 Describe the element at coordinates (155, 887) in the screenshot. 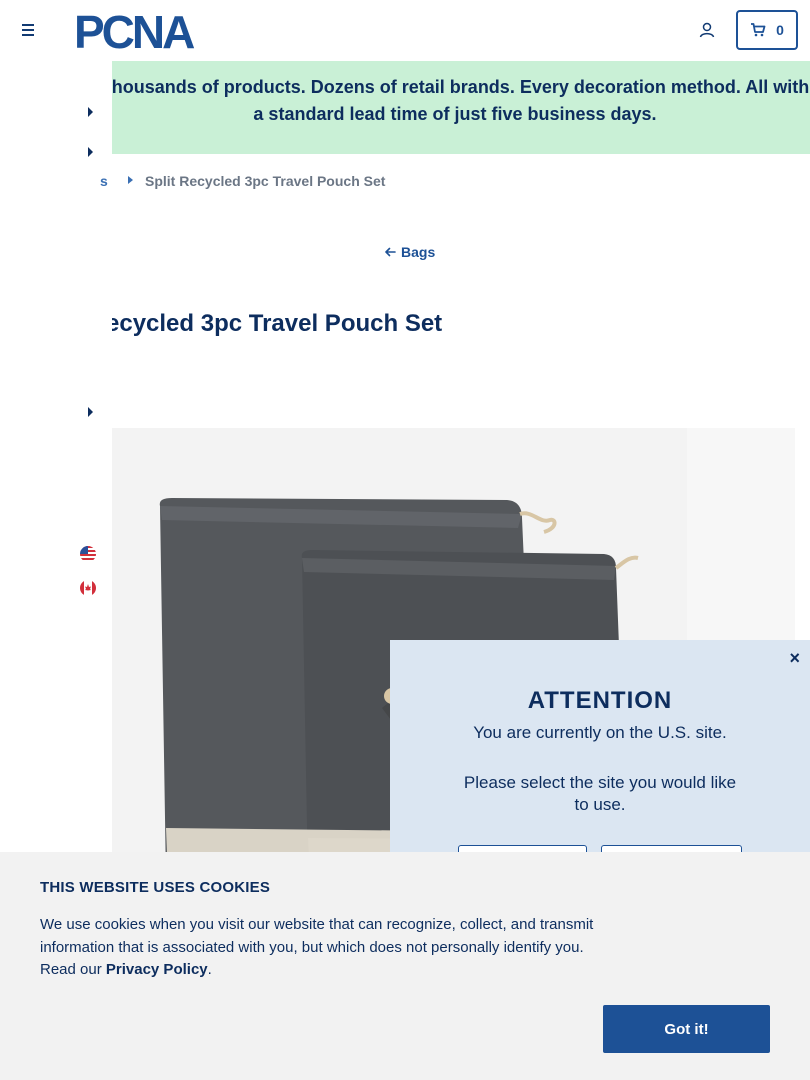

I see `cookie-title: THIS WEBSITE USES COOKIES` at that location.